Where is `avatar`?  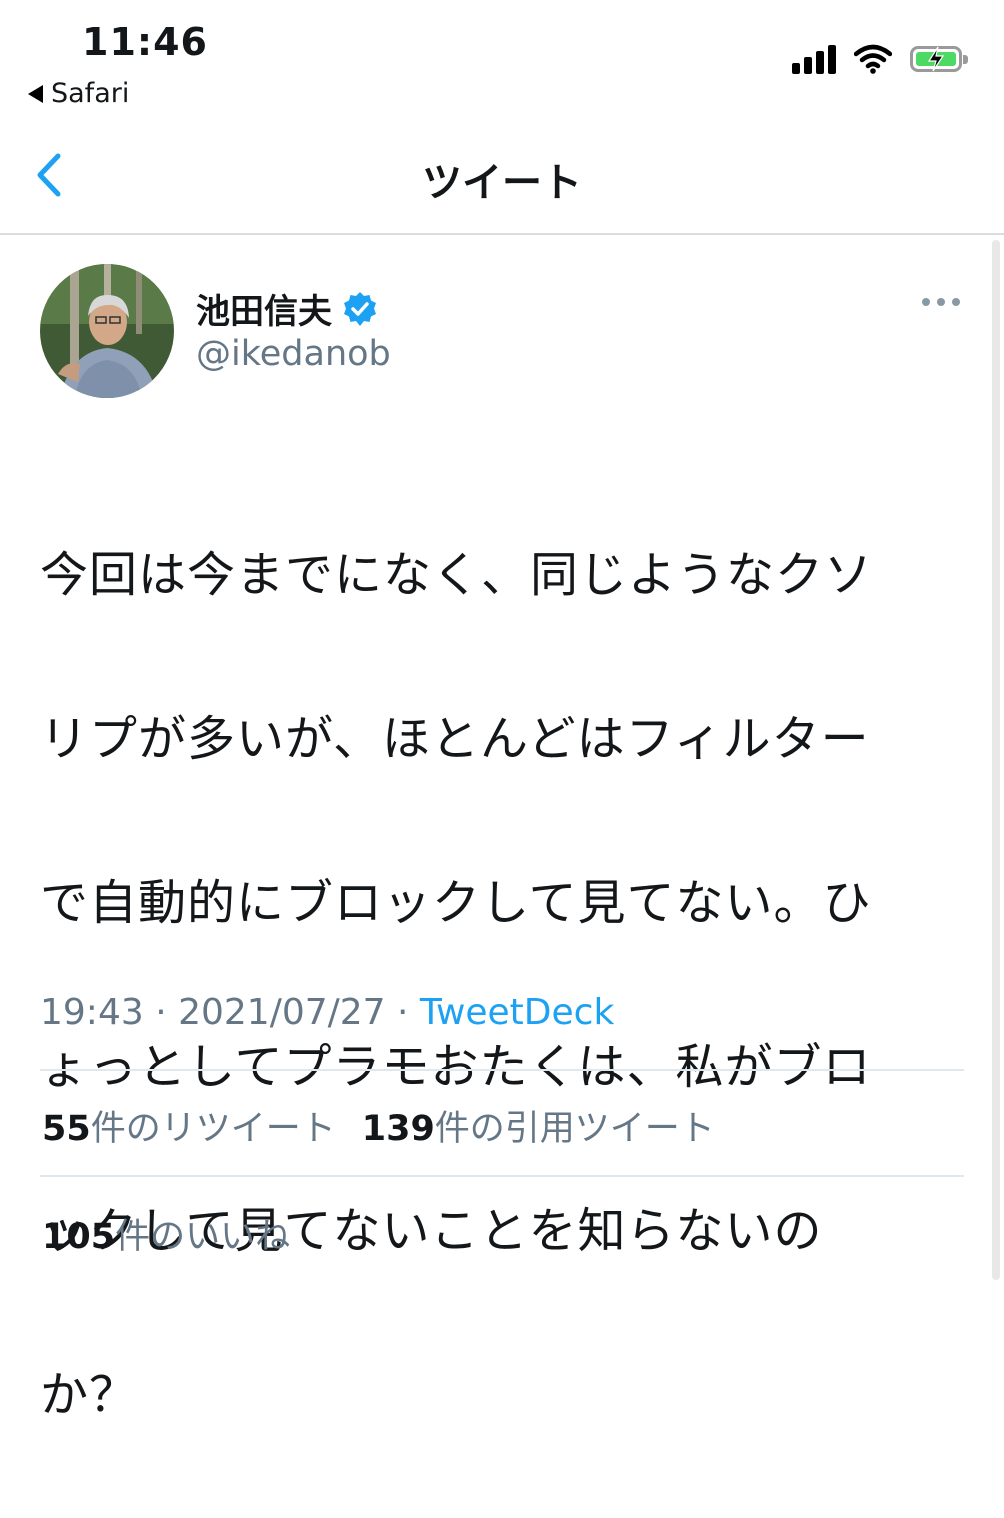 avatar is located at coordinates (107, 331).